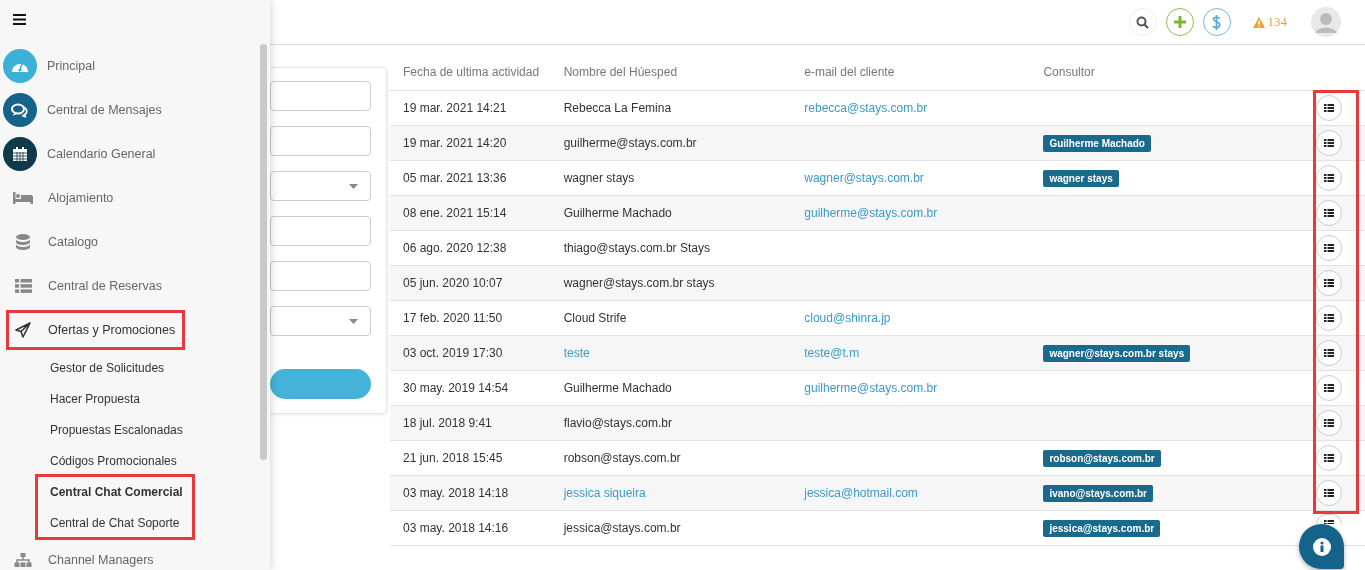  What do you see at coordinates (455, 248) in the screenshot?
I see `table-cell: 06 ago. 2020 12:38` at bounding box center [455, 248].